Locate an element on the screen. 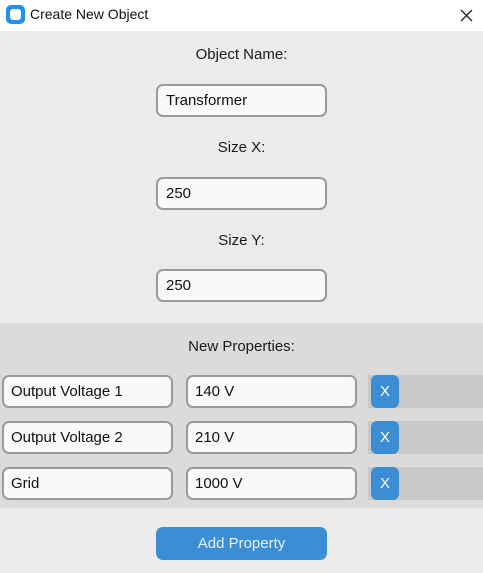 Image resolution: width=483 pixels, height=573 pixels. object-name-input is located at coordinates (241, 100).